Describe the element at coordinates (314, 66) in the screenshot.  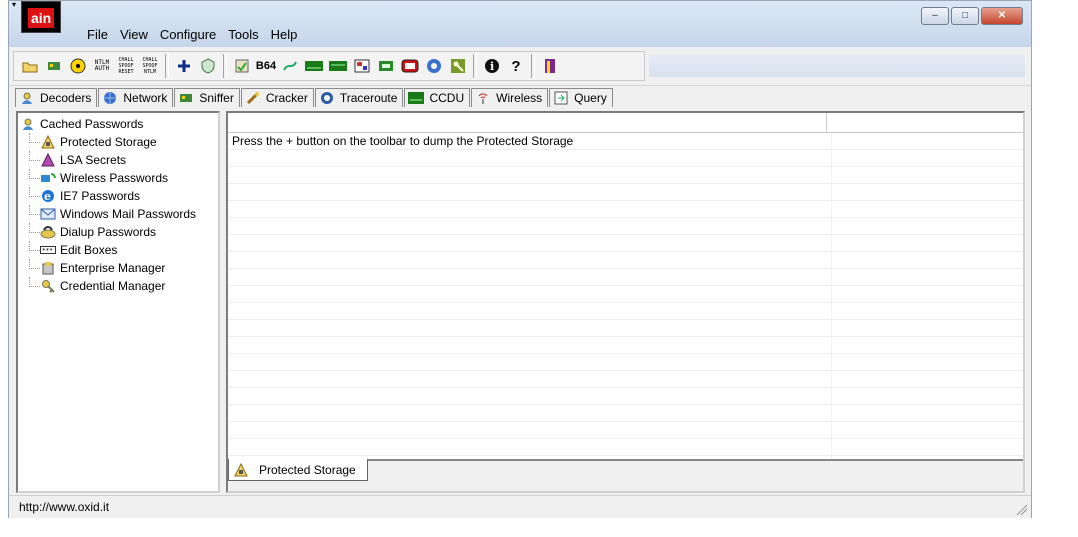
I see `cisco-icon` at that location.